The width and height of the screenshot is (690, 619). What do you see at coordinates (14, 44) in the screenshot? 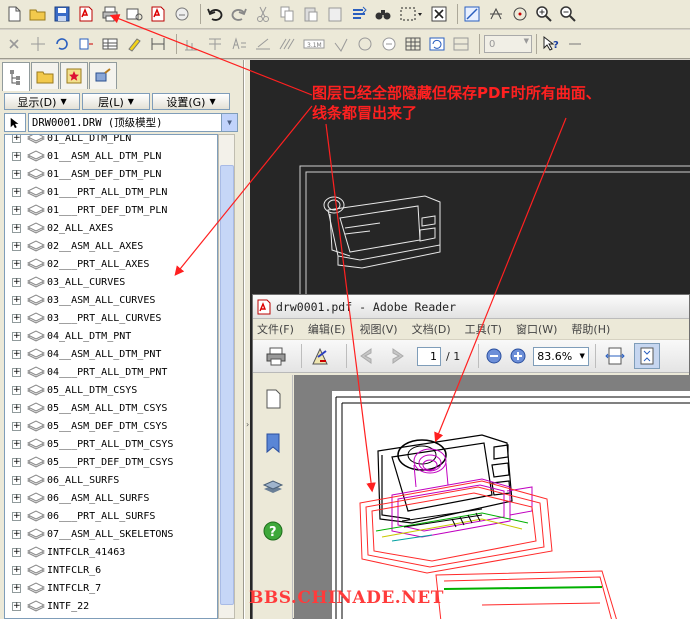
I see `delete-button` at bounding box center [14, 44].